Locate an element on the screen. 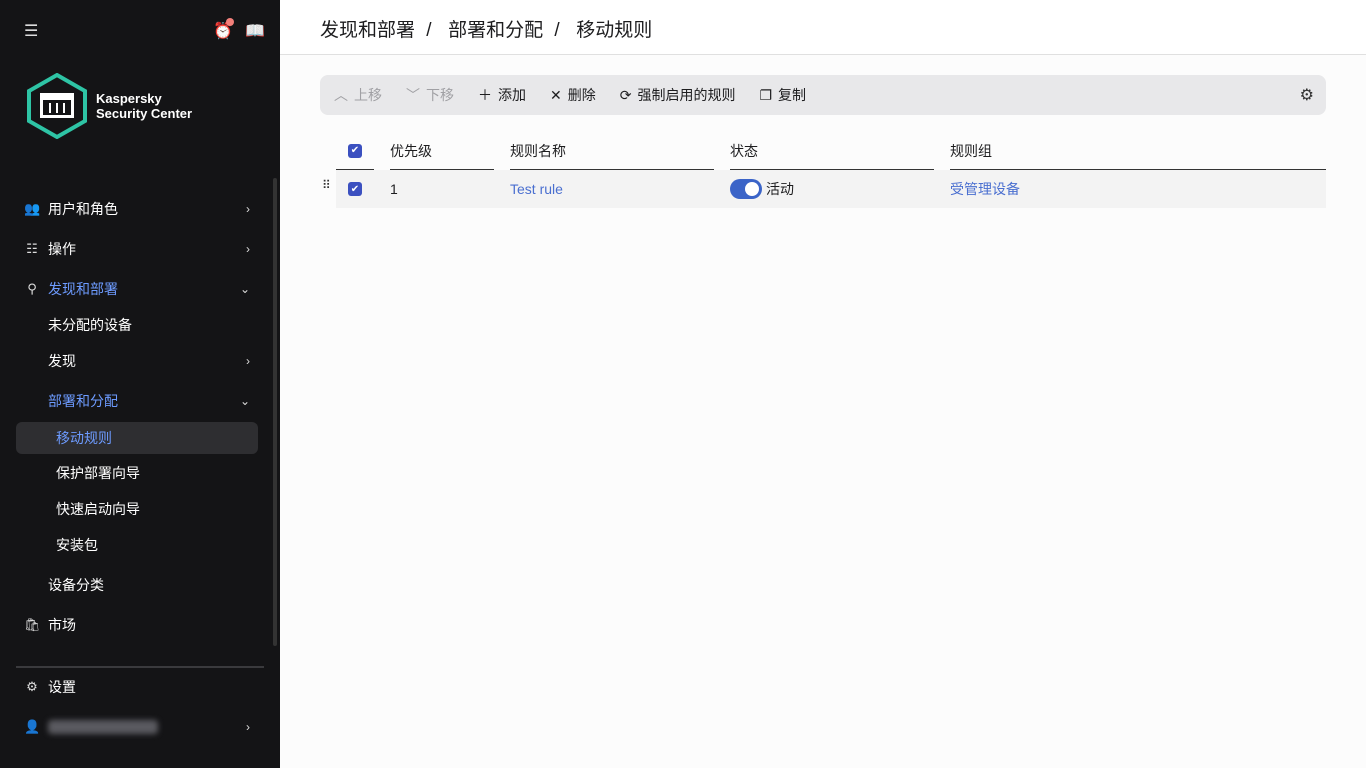 This screenshot has width=1366, height=768. sidebar-item-user-account: 👤 › is located at coordinates (137, 727).